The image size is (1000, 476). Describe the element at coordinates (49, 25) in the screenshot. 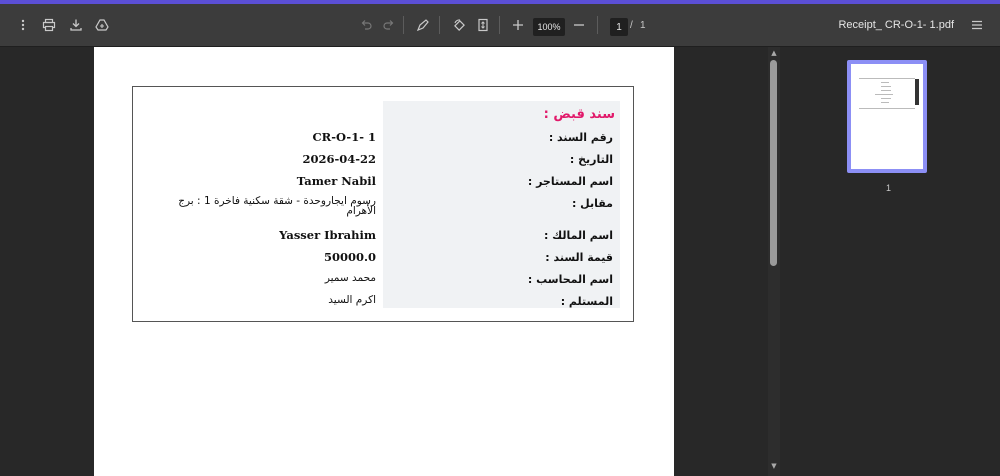

I see `printer-icon` at that location.